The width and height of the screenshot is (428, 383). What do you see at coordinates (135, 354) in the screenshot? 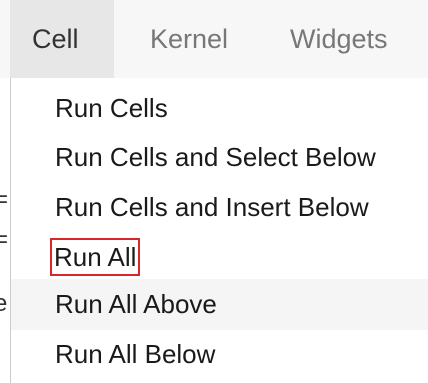
I see `menu-item-label: Run All Below` at bounding box center [135, 354].